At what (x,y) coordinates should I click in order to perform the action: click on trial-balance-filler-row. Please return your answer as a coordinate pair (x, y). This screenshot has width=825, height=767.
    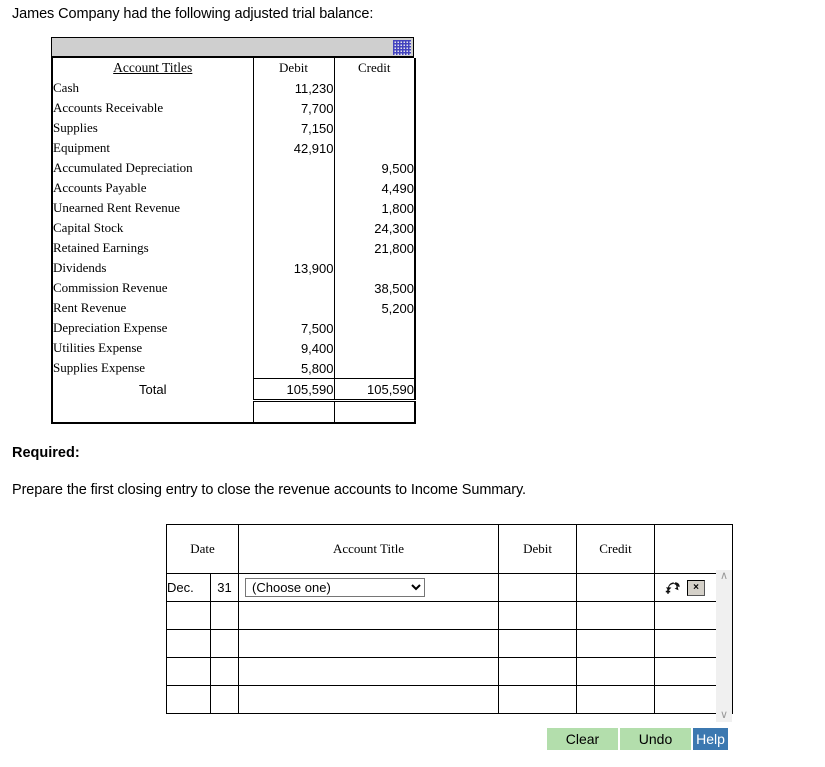
    Looking at the image, I should click on (233, 412).